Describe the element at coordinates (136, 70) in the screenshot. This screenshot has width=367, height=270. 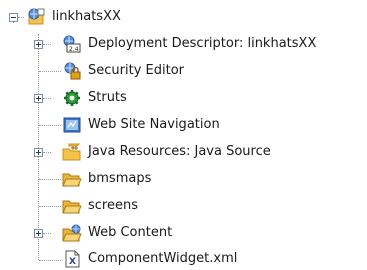
I see `tree-item-label: Security Editor` at that location.